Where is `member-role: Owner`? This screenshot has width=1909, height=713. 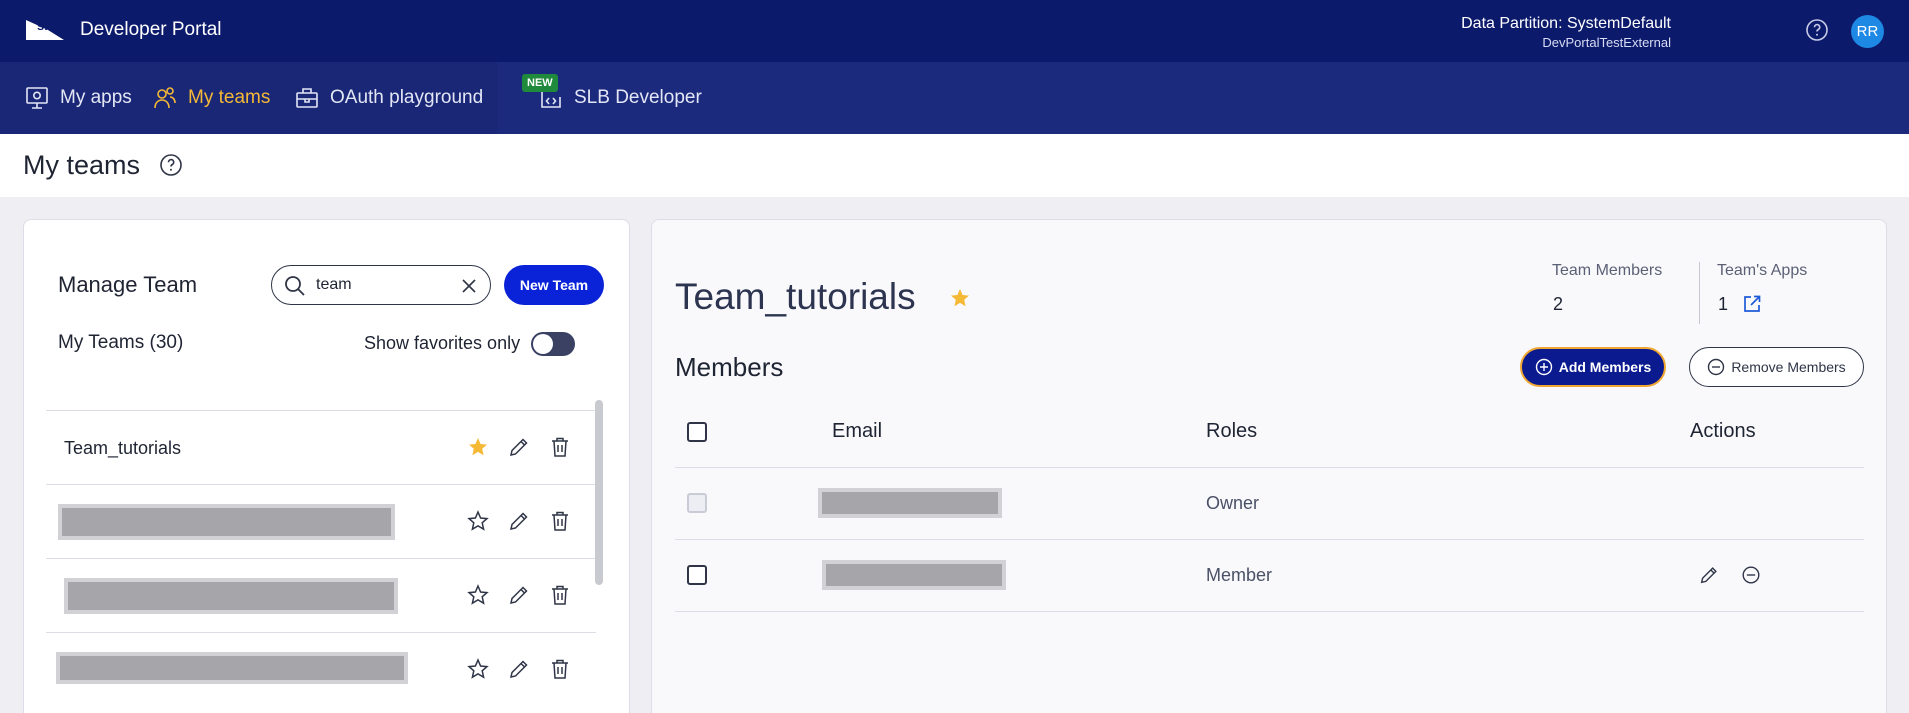 member-role: Owner is located at coordinates (1233, 503).